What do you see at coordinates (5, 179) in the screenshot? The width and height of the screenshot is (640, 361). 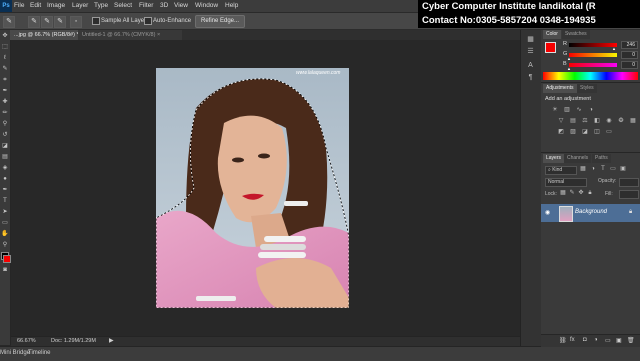 I see `dodge-tool-icon: ●` at bounding box center [5, 179].